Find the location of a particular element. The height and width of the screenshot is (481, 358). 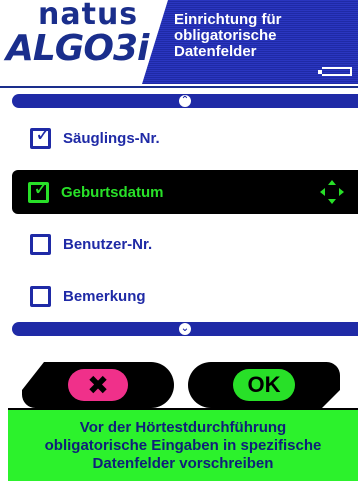

list-item-geburtsdatum: ✓ Geburtsdatum is located at coordinates (185, 192).